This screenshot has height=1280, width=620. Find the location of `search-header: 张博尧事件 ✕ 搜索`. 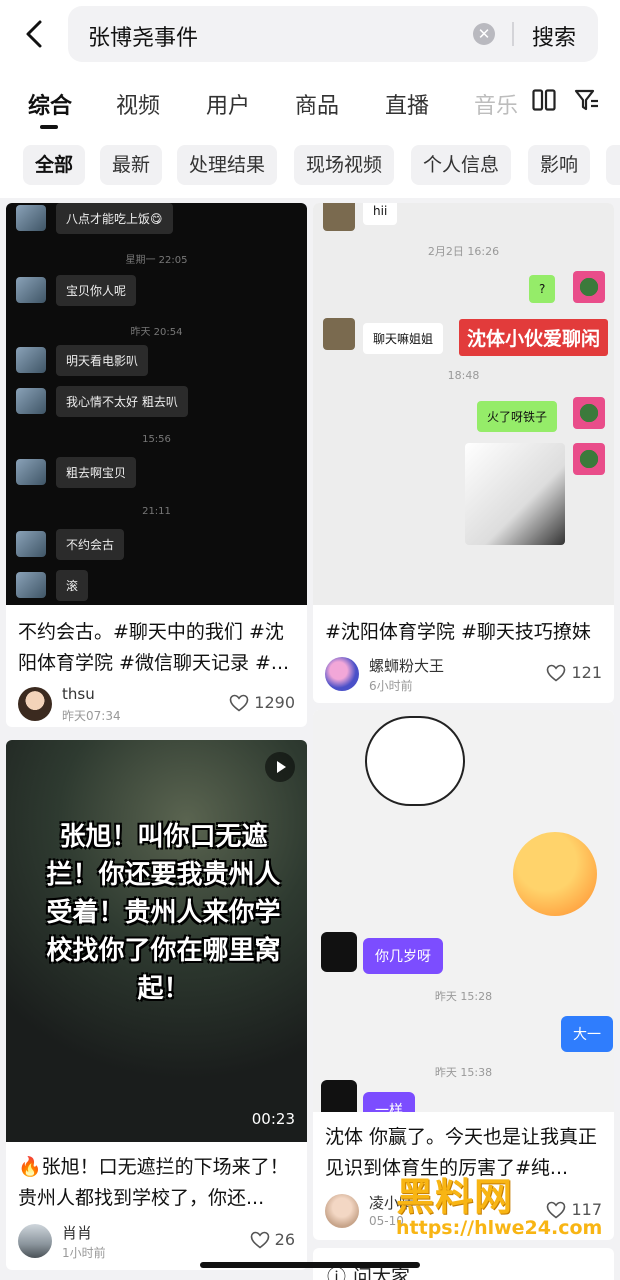

search-header: 张博尧事件 ✕ 搜索 is located at coordinates (310, 36).